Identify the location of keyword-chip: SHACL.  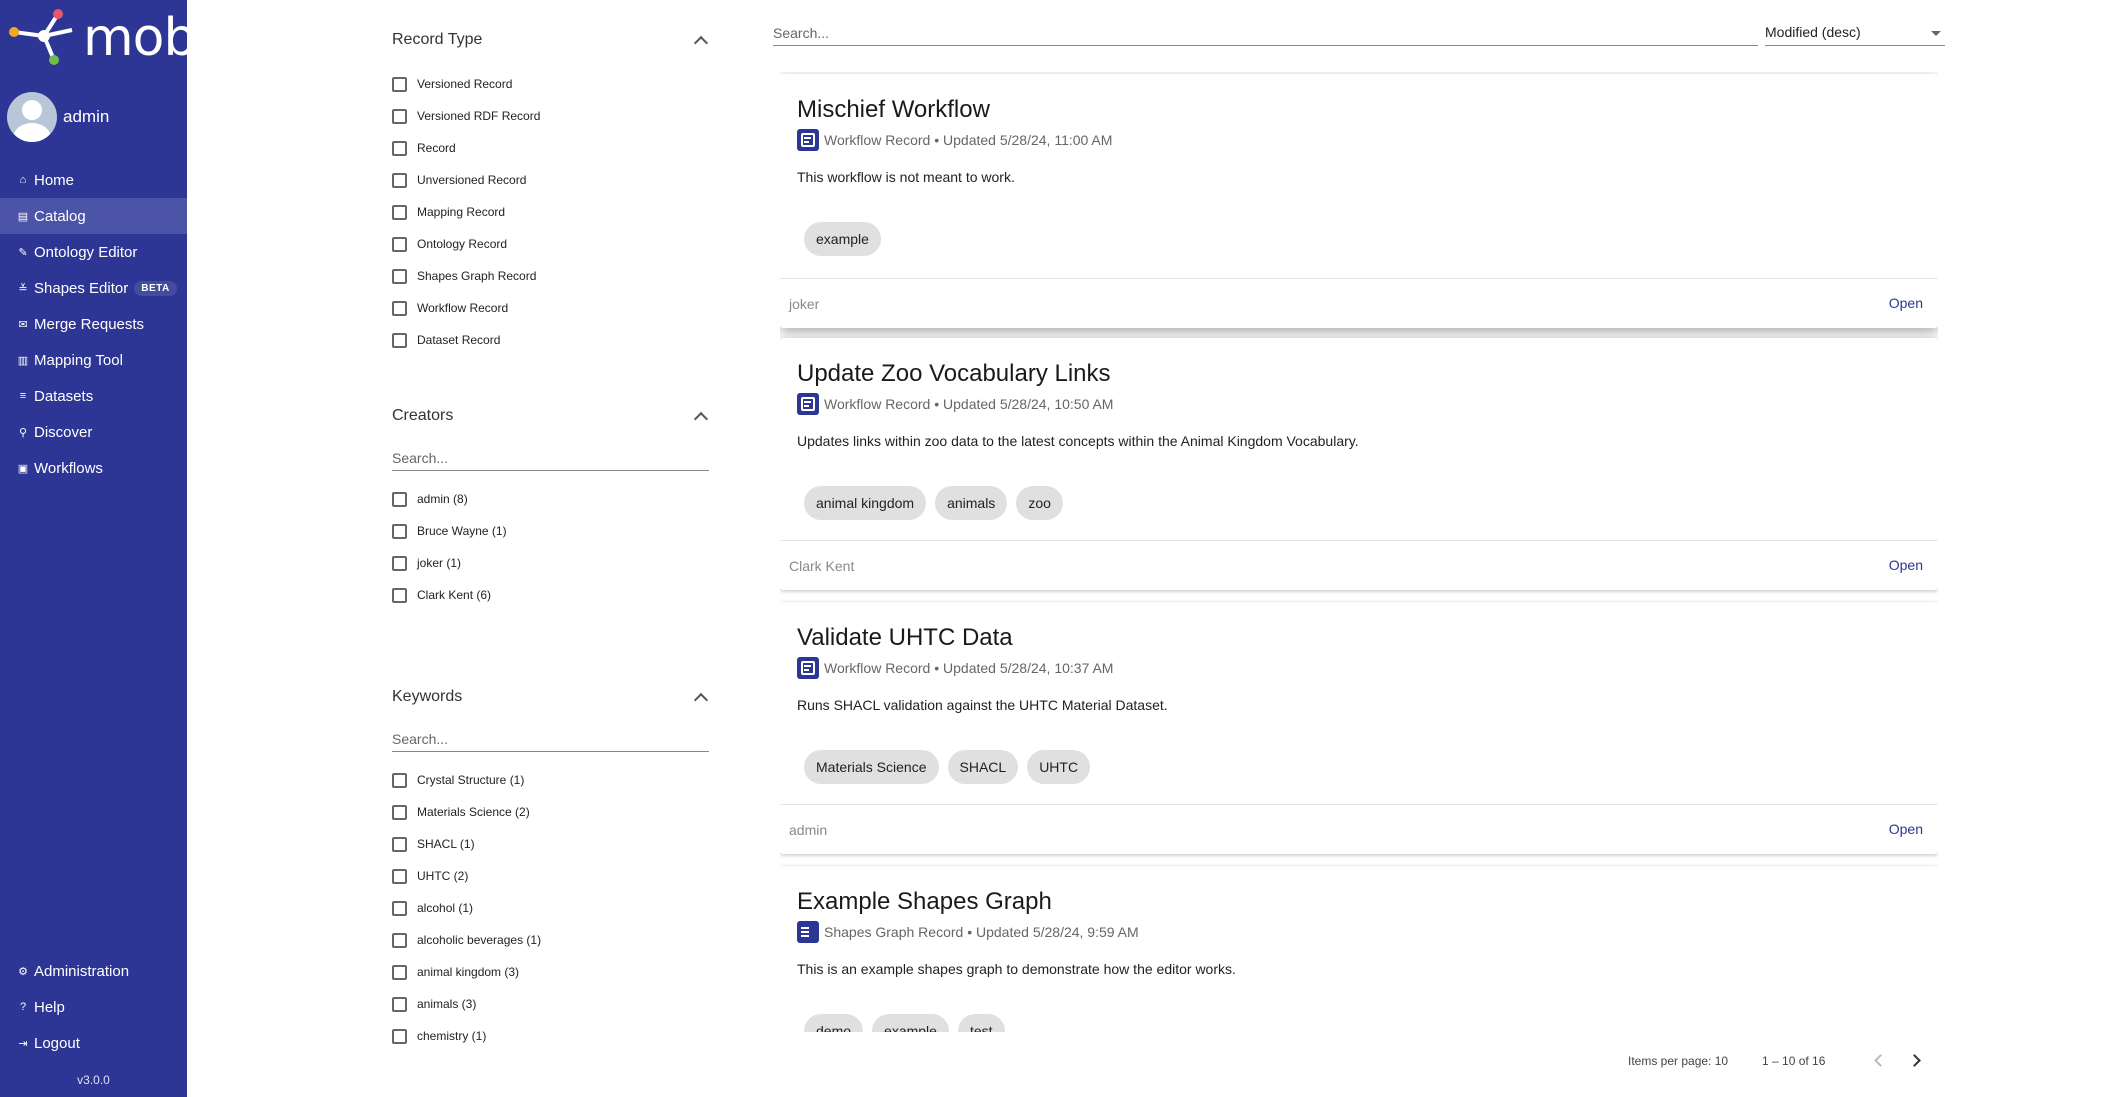
(983, 767).